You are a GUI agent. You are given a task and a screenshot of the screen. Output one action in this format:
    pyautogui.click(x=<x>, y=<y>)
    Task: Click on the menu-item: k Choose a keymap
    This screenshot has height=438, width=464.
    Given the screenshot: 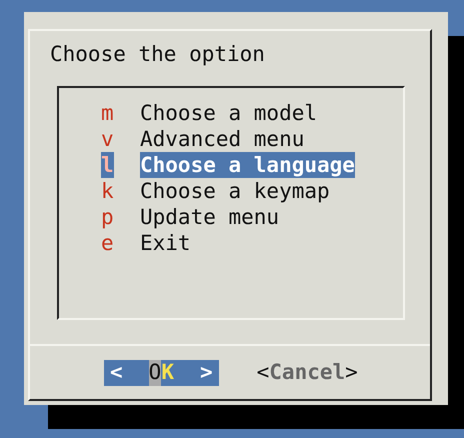 What is the action you would take?
    pyautogui.click(x=231, y=191)
    